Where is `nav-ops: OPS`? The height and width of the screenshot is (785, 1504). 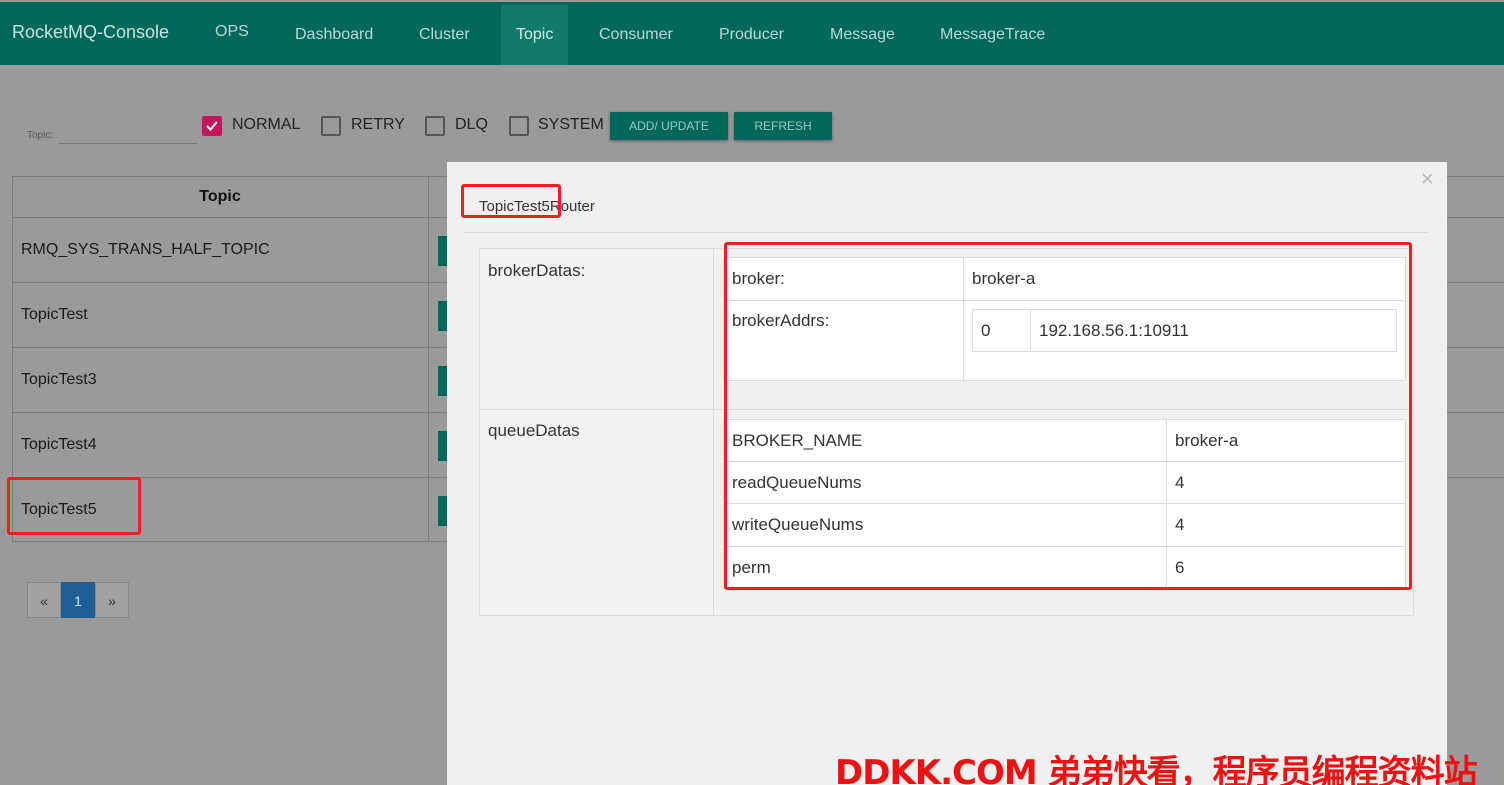 nav-ops: OPS is located at coordinates (232, 35).